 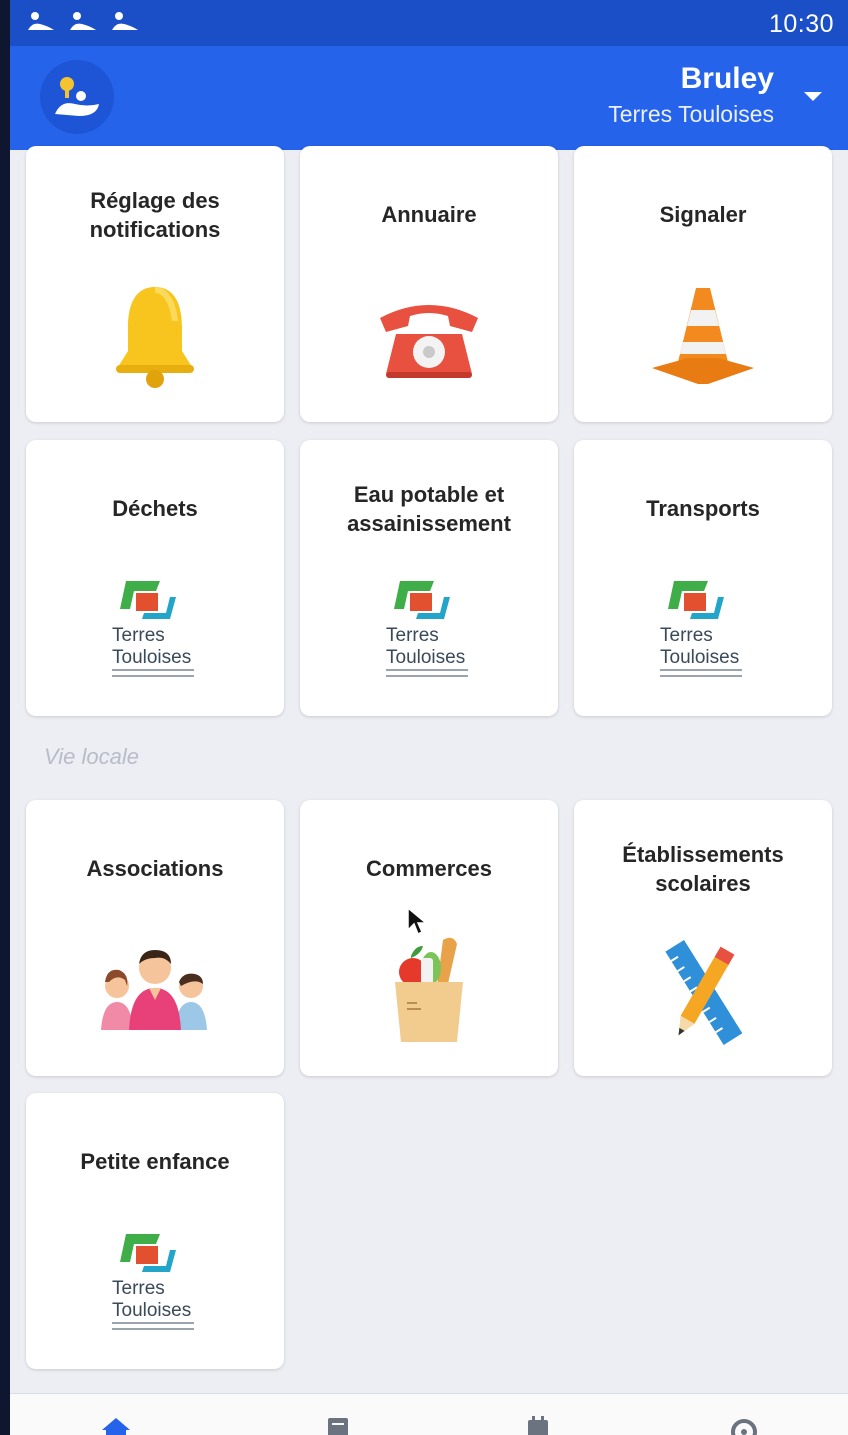 What do you see at coordinates (429, 284) in the screenshot?
I see `tile-directory: Annuaire` at bounding box center [429, 284].